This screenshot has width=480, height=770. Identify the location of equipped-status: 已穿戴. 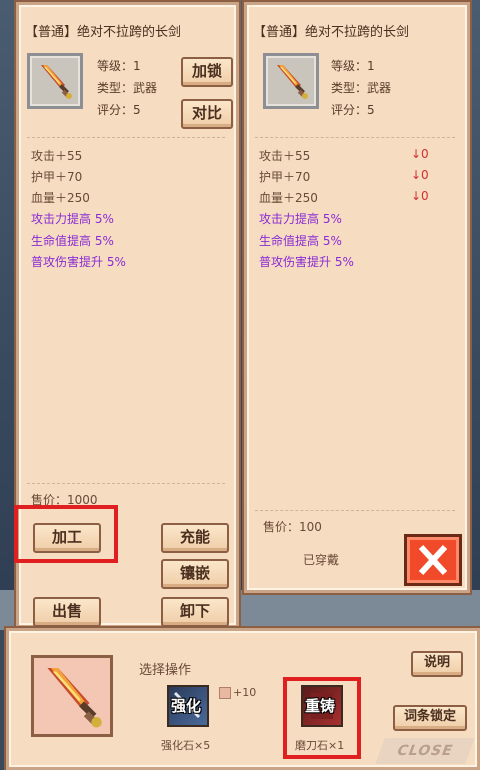
(321, 560).